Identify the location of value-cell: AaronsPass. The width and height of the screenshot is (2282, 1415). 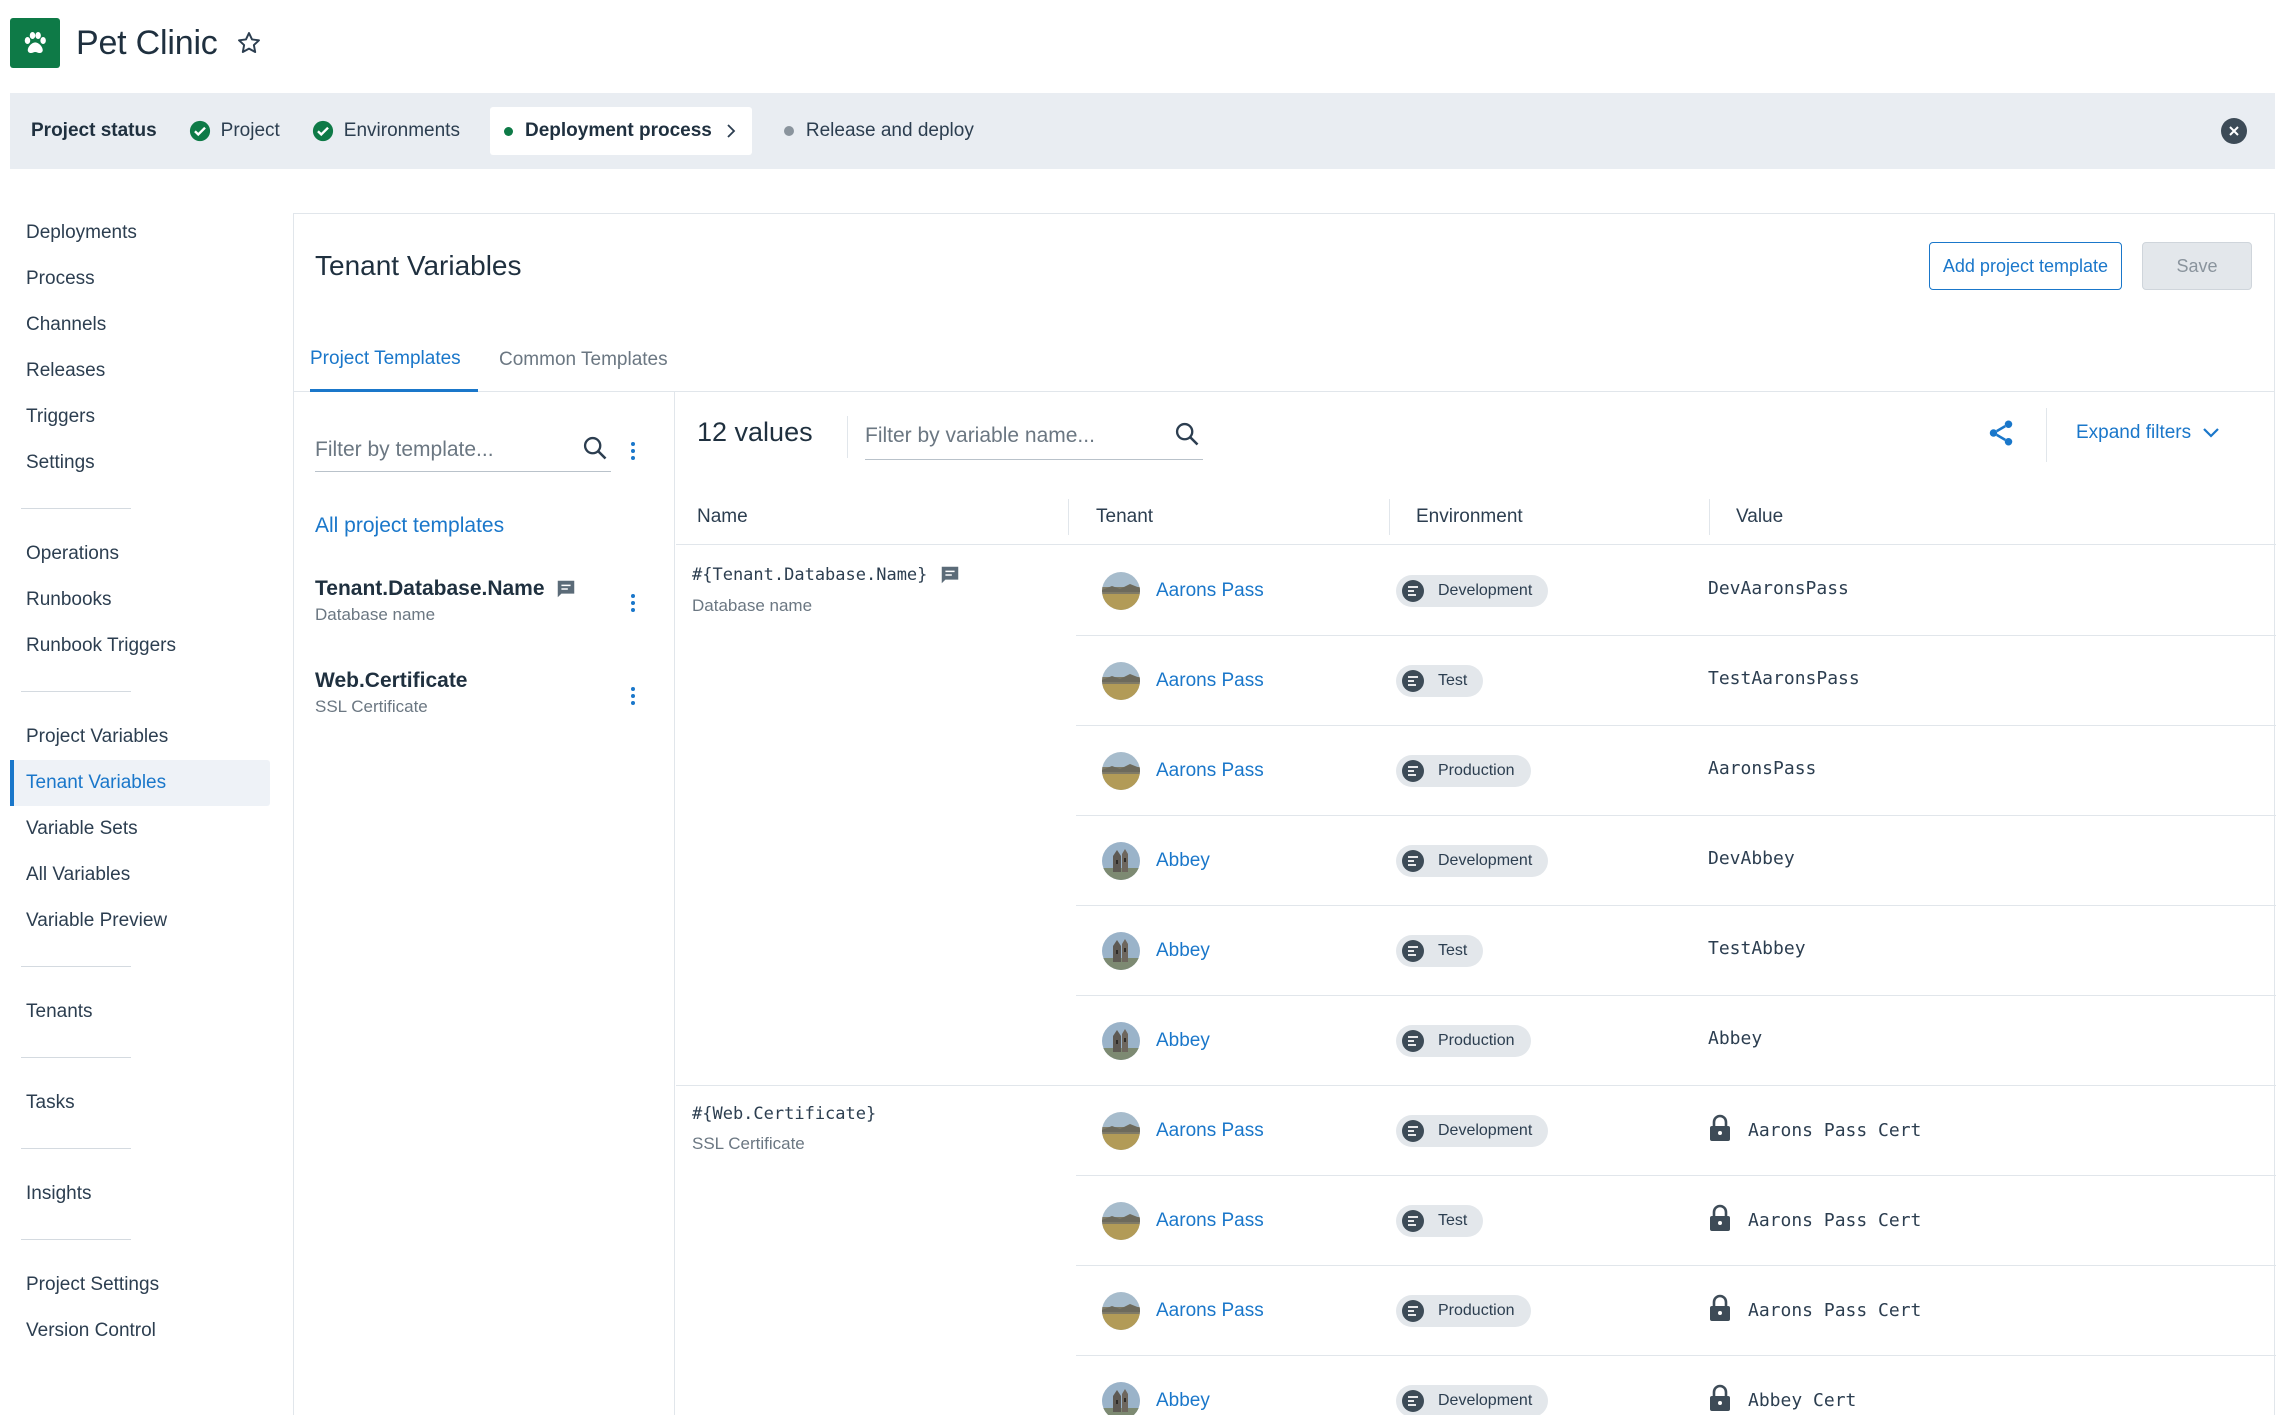
(1762, 768).